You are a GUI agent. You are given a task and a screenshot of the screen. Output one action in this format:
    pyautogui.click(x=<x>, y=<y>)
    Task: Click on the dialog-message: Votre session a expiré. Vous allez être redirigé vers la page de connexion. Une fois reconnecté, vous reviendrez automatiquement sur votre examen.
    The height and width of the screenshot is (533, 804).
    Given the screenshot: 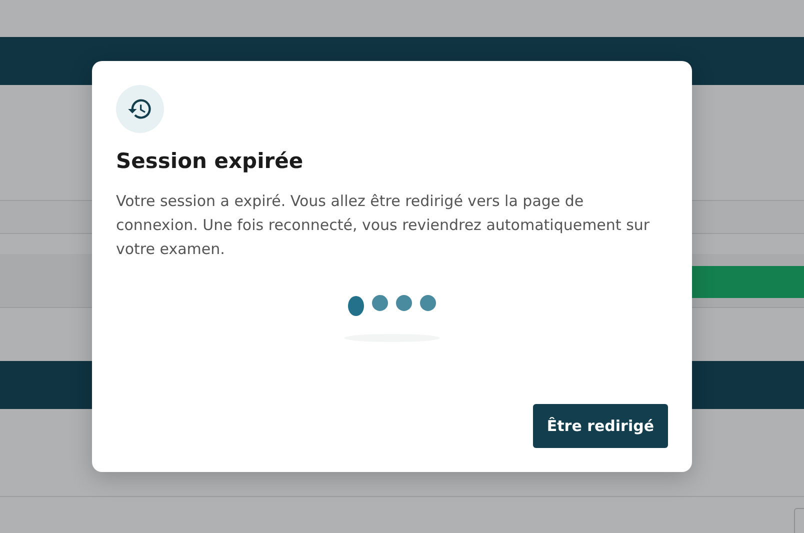 What is the action you would take?
    pyautogui.click(x=383, y=225)
    